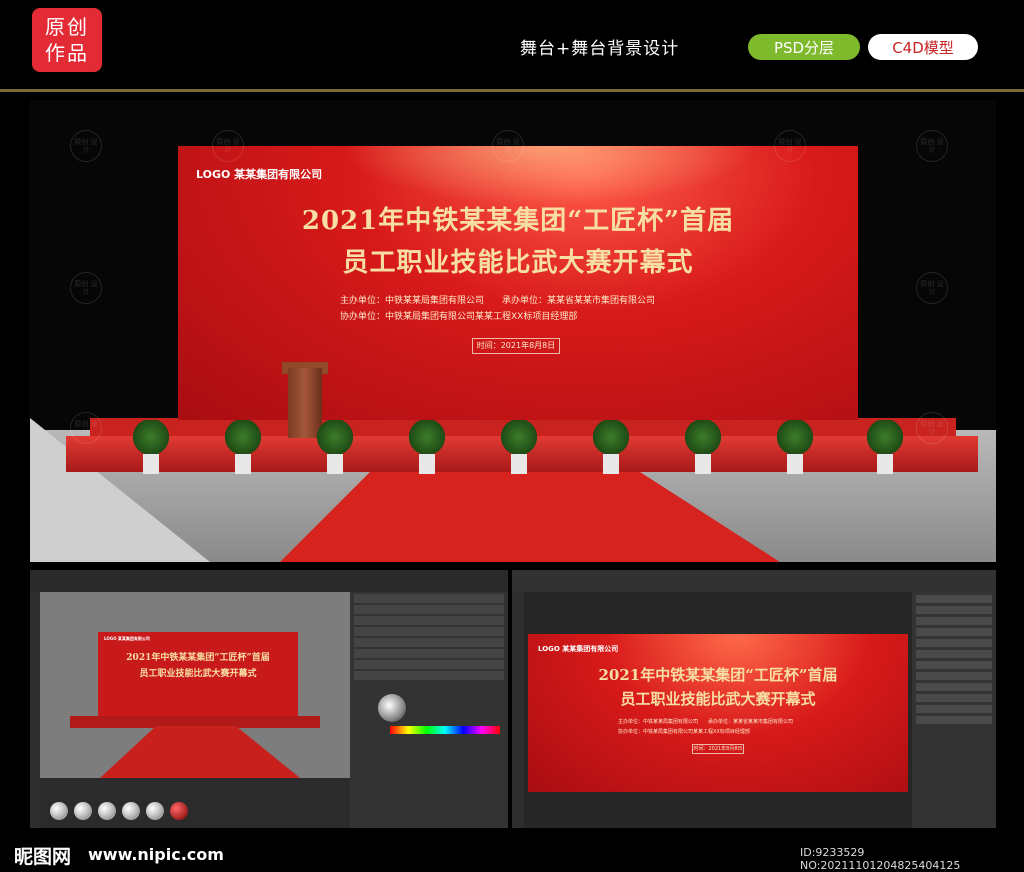  What do you see at coordinates (600, 49) in the screenshot?
I see `tagline: 舞台+舞台背景设计` at bounding box center [600, 49].